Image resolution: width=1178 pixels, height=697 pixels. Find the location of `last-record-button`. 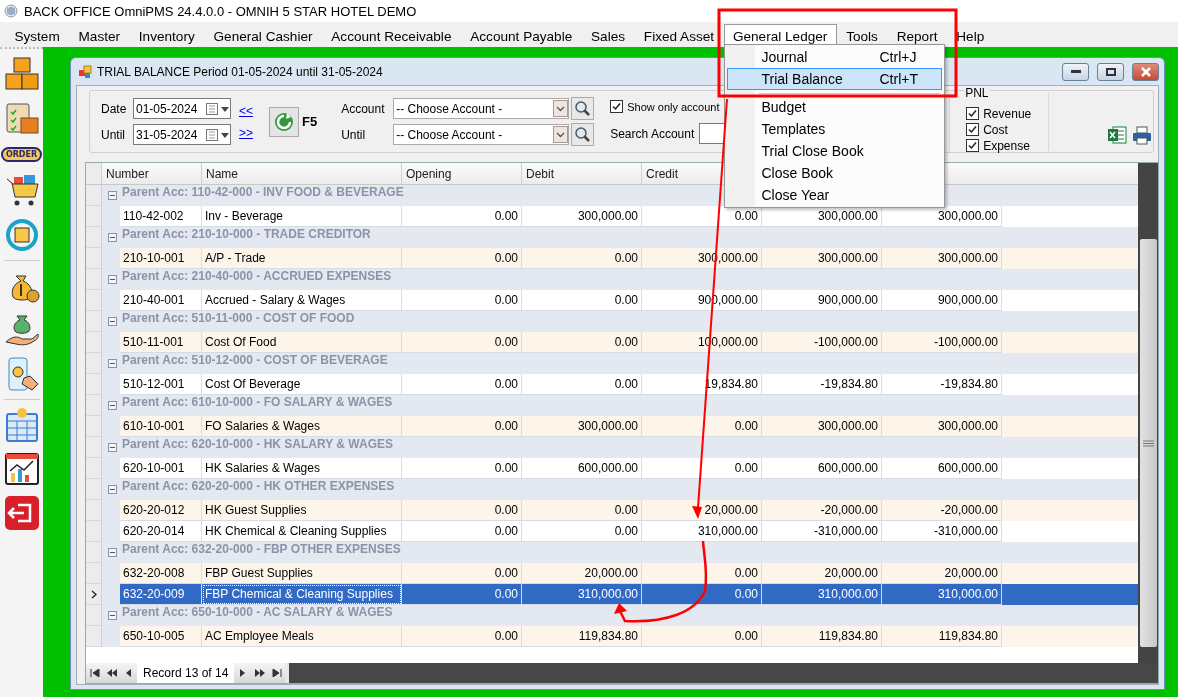

last-record-button is located at coordinates (277, 673).